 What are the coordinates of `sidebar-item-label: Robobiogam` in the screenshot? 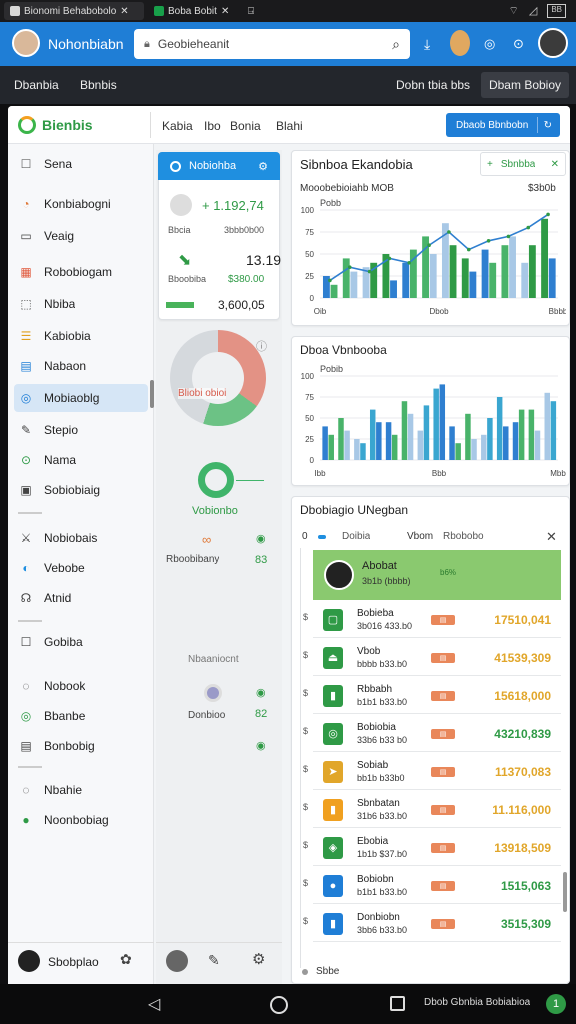 It's located at (78, 272).